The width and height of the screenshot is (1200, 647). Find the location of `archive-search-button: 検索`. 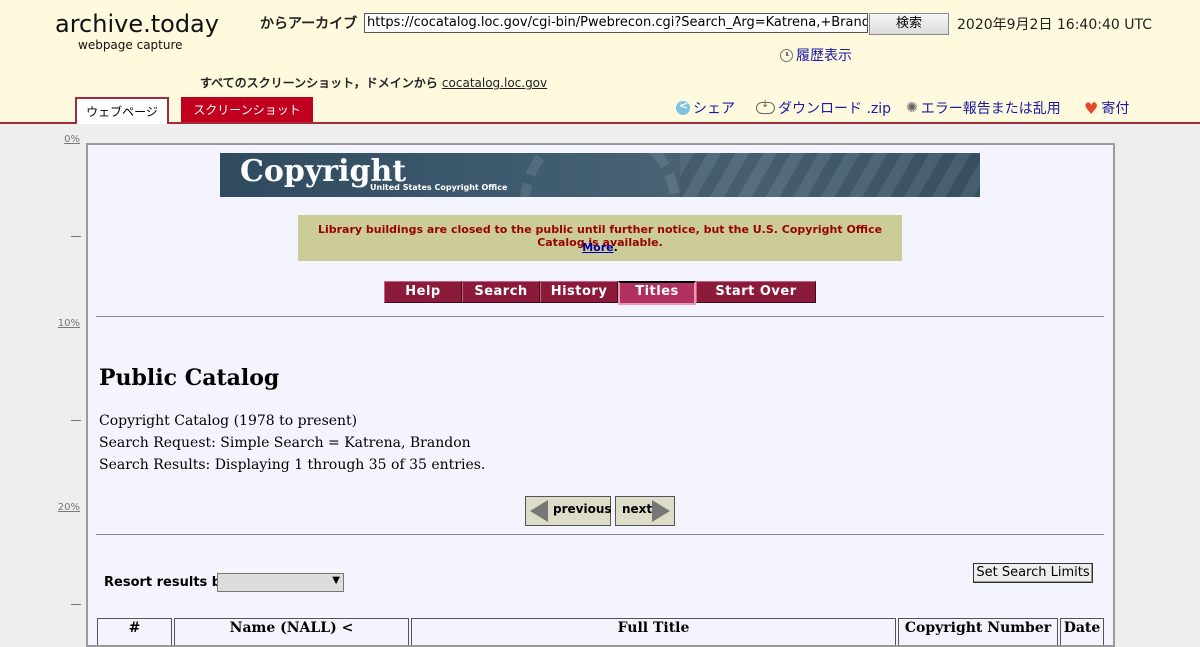

archive-search-button: 検索 is located at coordinates (909, 24).